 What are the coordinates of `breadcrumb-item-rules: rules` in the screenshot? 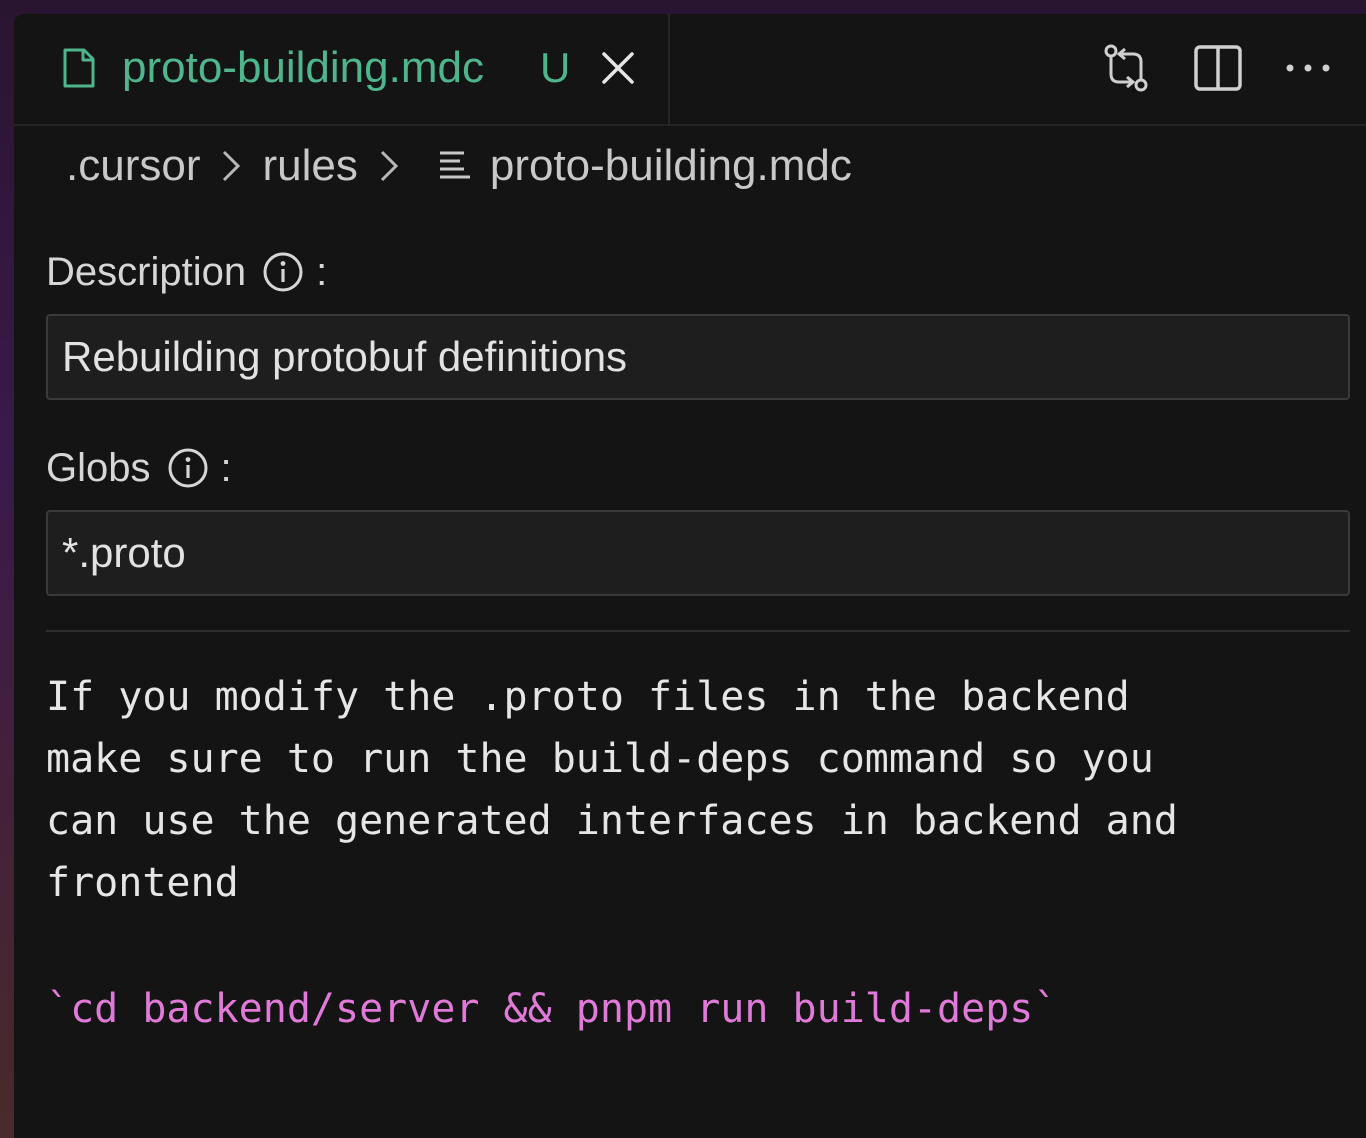 It's located at (309, 166).